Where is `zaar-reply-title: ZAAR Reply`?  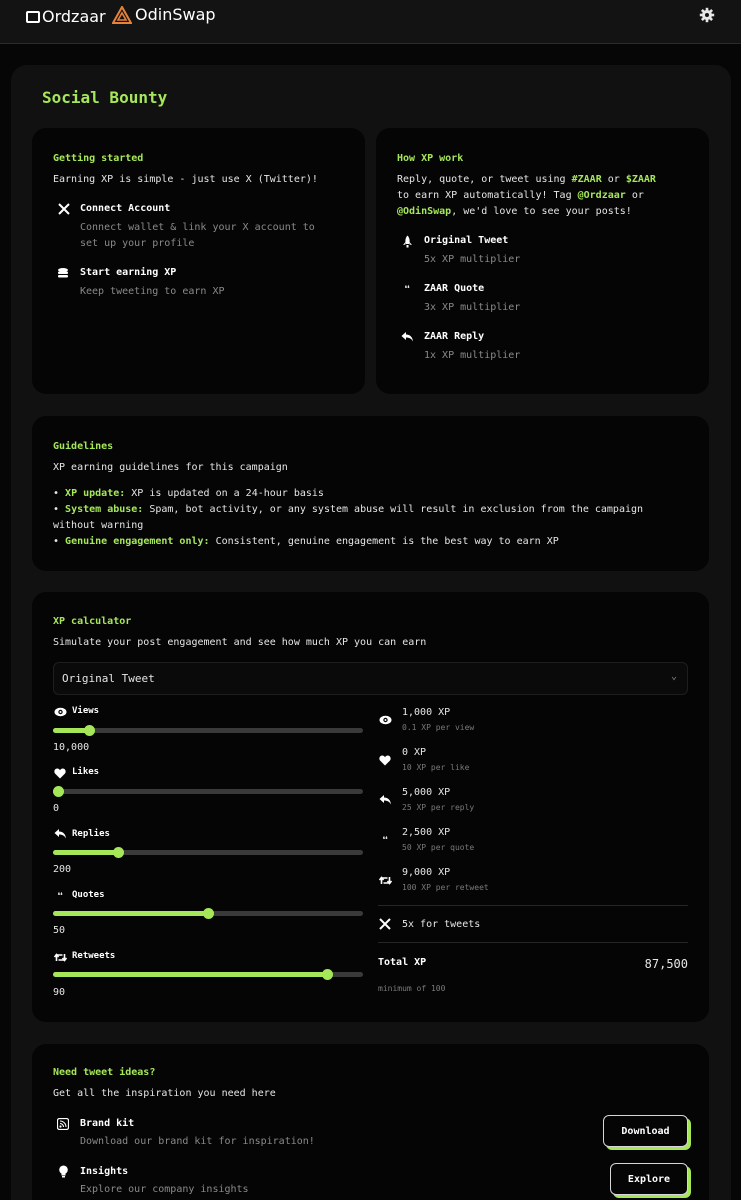
zaar-reply-title: ZAAR Reply is located at coordinates (454, 336).